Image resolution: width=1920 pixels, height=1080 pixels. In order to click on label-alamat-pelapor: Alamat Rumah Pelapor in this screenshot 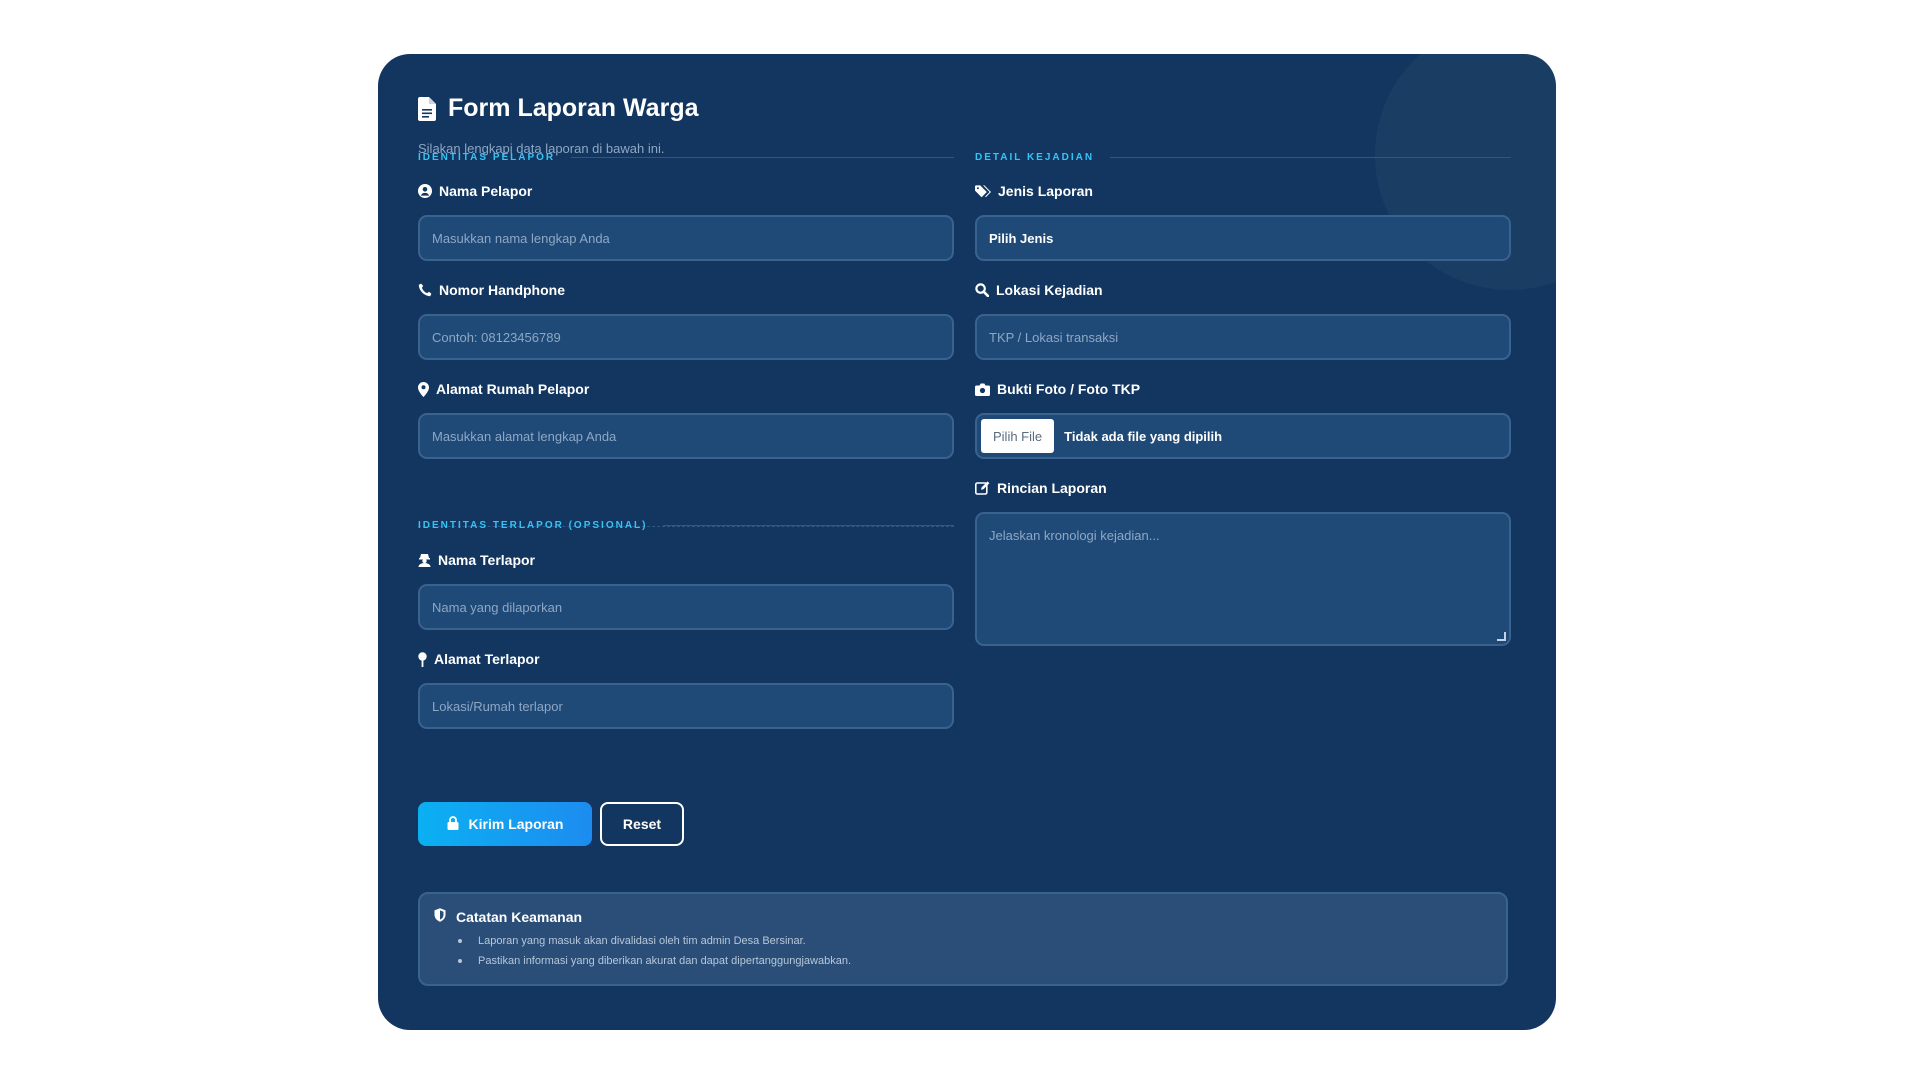, I will do `click(686, 389)`.